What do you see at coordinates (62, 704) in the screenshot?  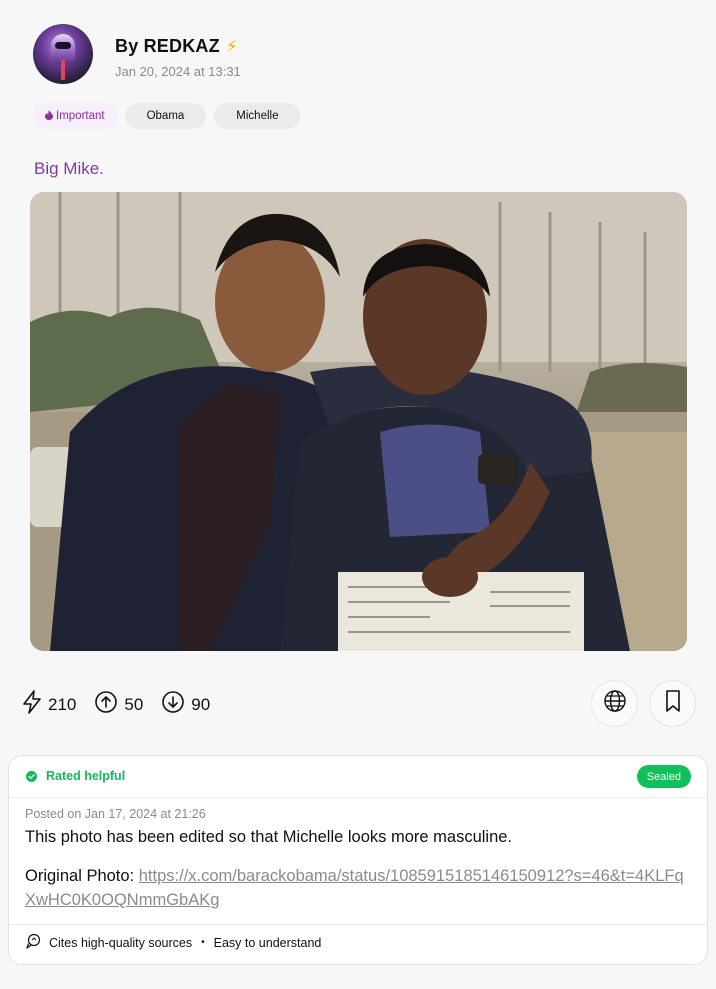 I see `boost-count: 210` at bounding box center [62, 704].